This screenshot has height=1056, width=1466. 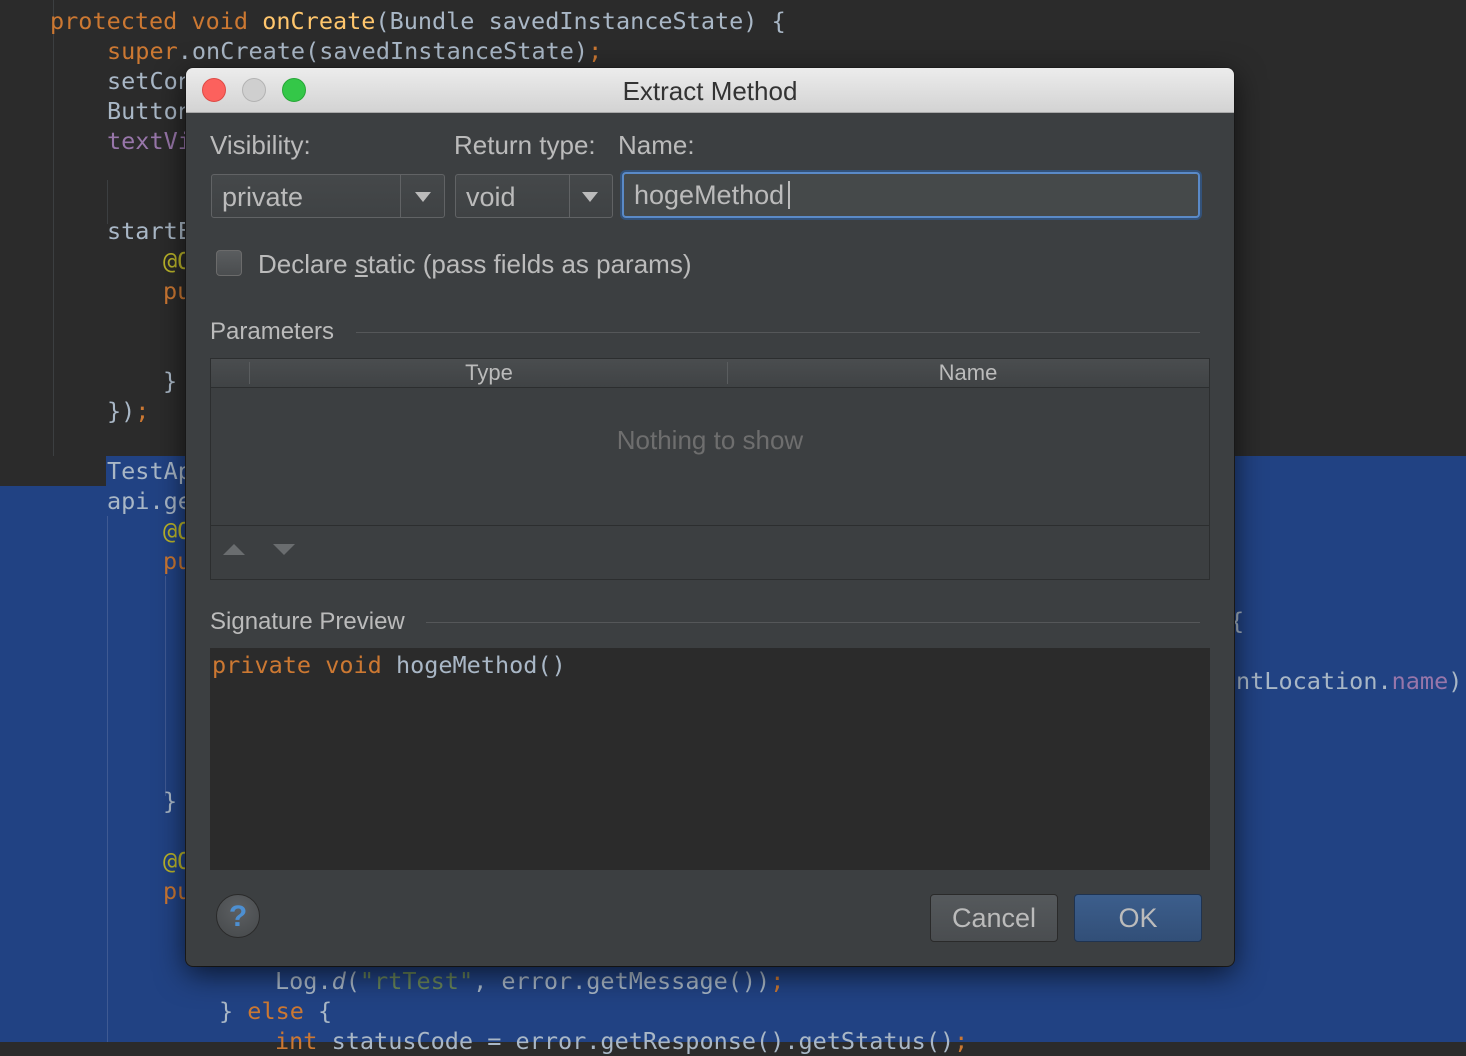 What do you see at coordinates (789, 195) in the screenshot?
I see `text-cursor` at bounding box center [789, 195].